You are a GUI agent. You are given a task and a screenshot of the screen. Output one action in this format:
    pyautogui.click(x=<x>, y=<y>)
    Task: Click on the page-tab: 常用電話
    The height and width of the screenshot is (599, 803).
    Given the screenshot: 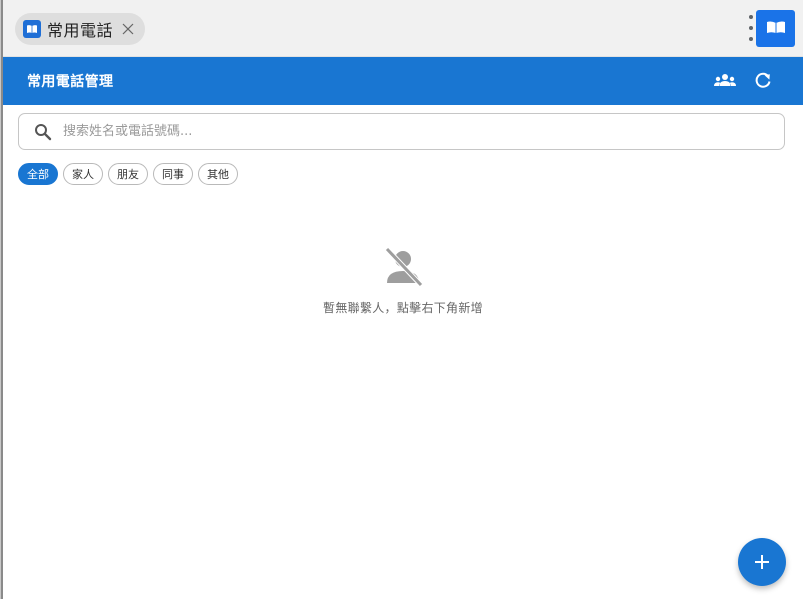 What is the action you would take?
    pyautogui.click(x=80, y=29)
    